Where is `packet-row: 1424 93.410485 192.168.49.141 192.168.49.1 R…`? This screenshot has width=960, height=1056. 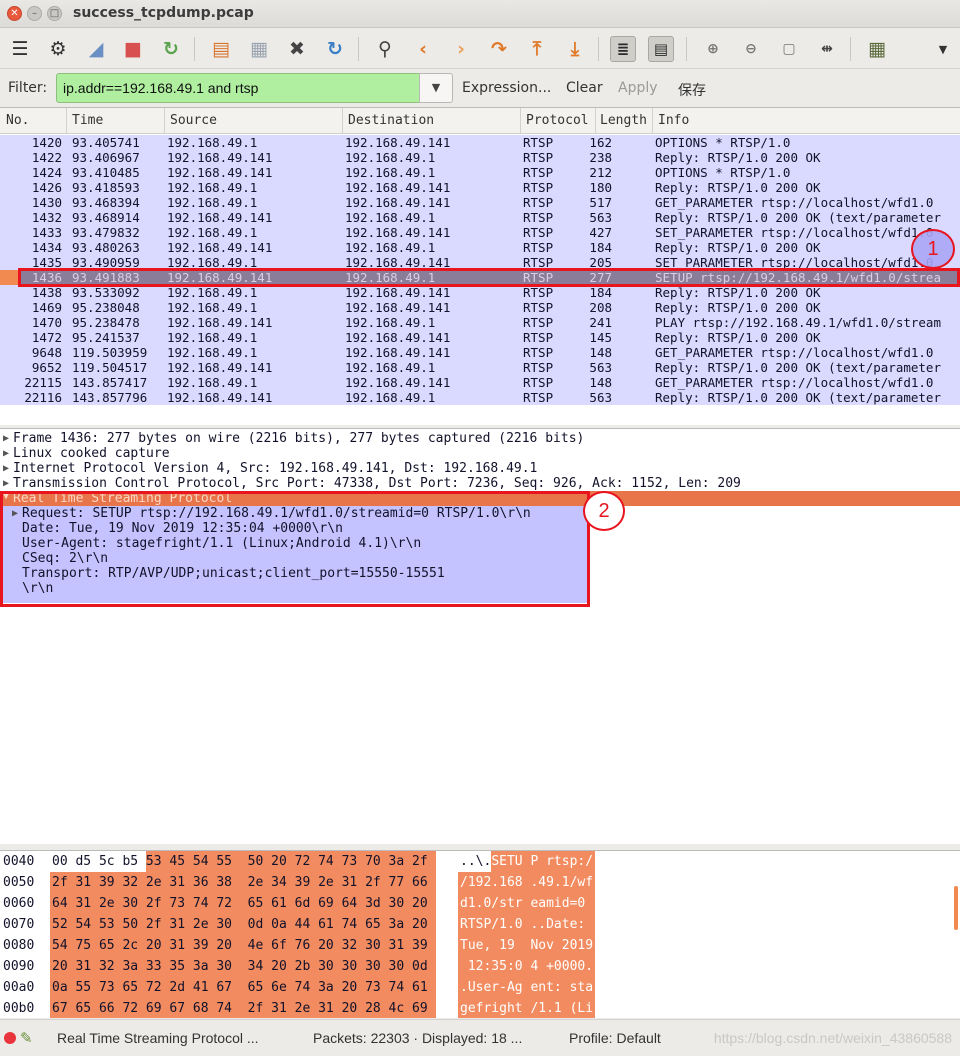
packet-row: 1424 93.410485 192.168.49.141 192.168.49.1 R… is located at coordinates (480, 172).